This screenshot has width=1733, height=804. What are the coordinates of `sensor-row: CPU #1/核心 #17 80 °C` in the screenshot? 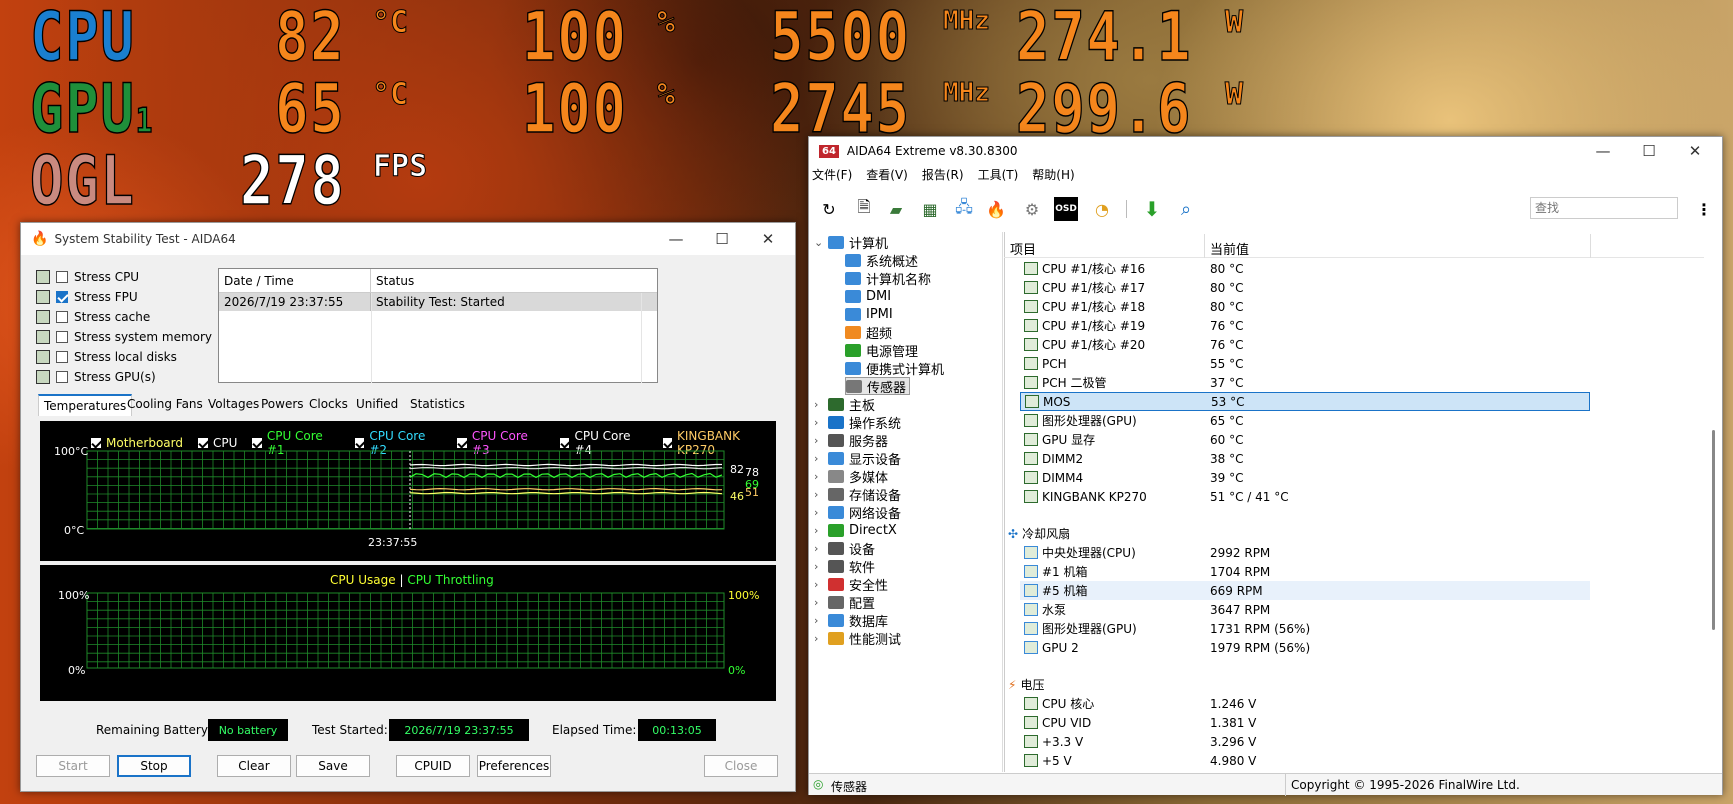 It's located at (1305, 287).